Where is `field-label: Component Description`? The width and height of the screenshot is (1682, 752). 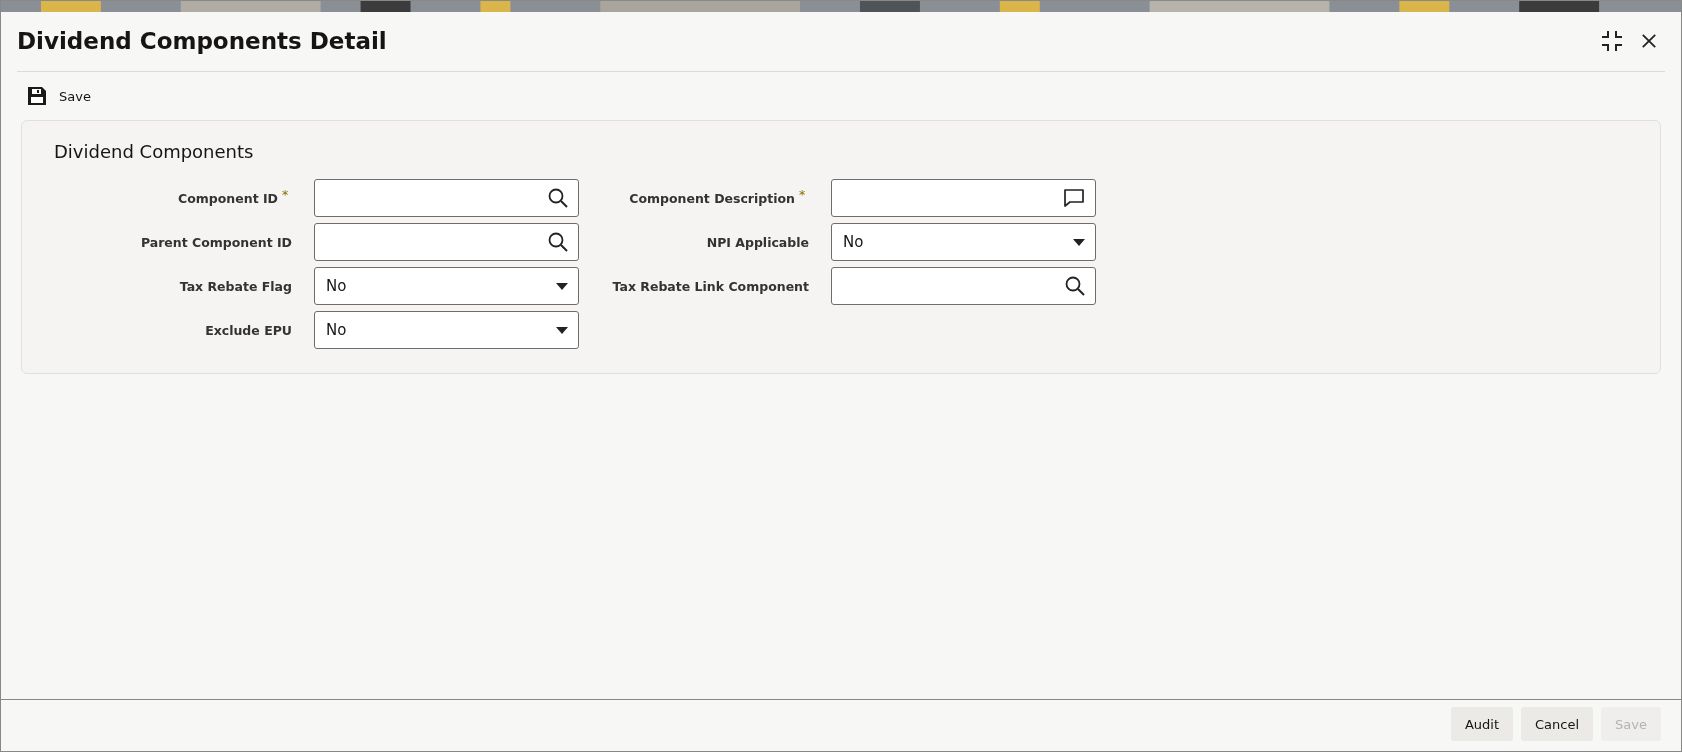
field-label: Component Description is located at coordinates (712, 198).